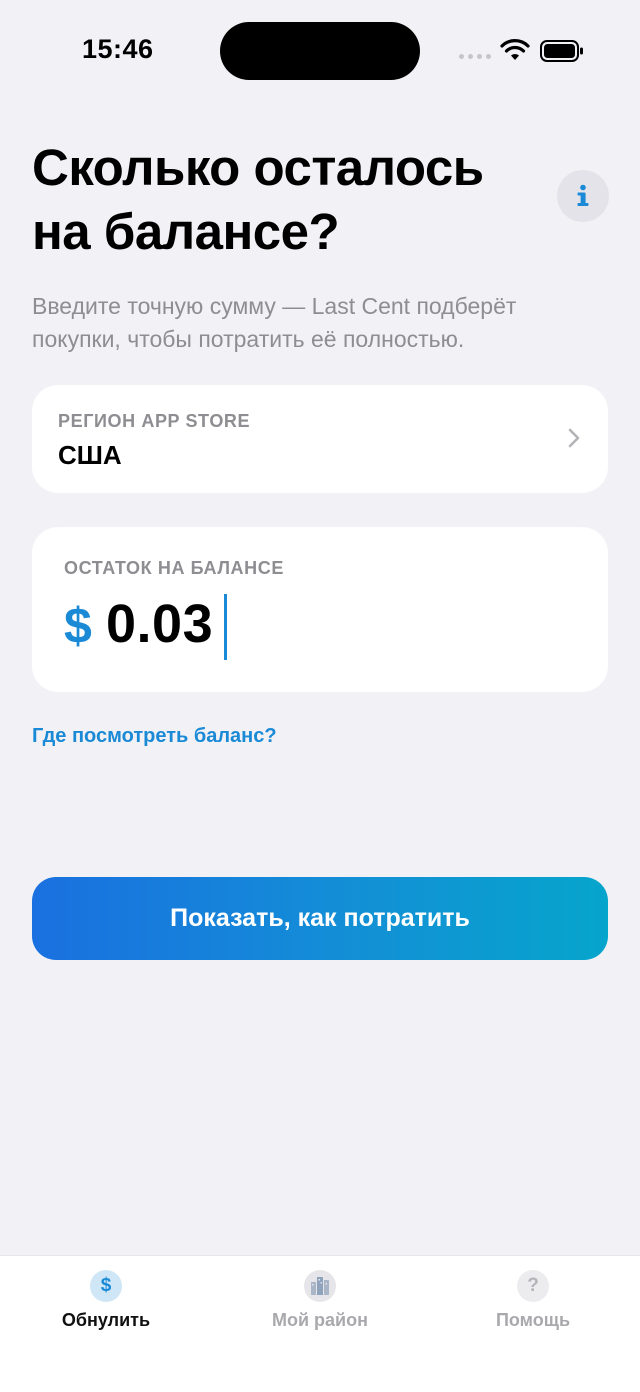 The image size is (640, 1392). I want to click on balance-input-card: ОСТАТОК НА БАЛАНСЕ $ 0.03, so click(320, 609).